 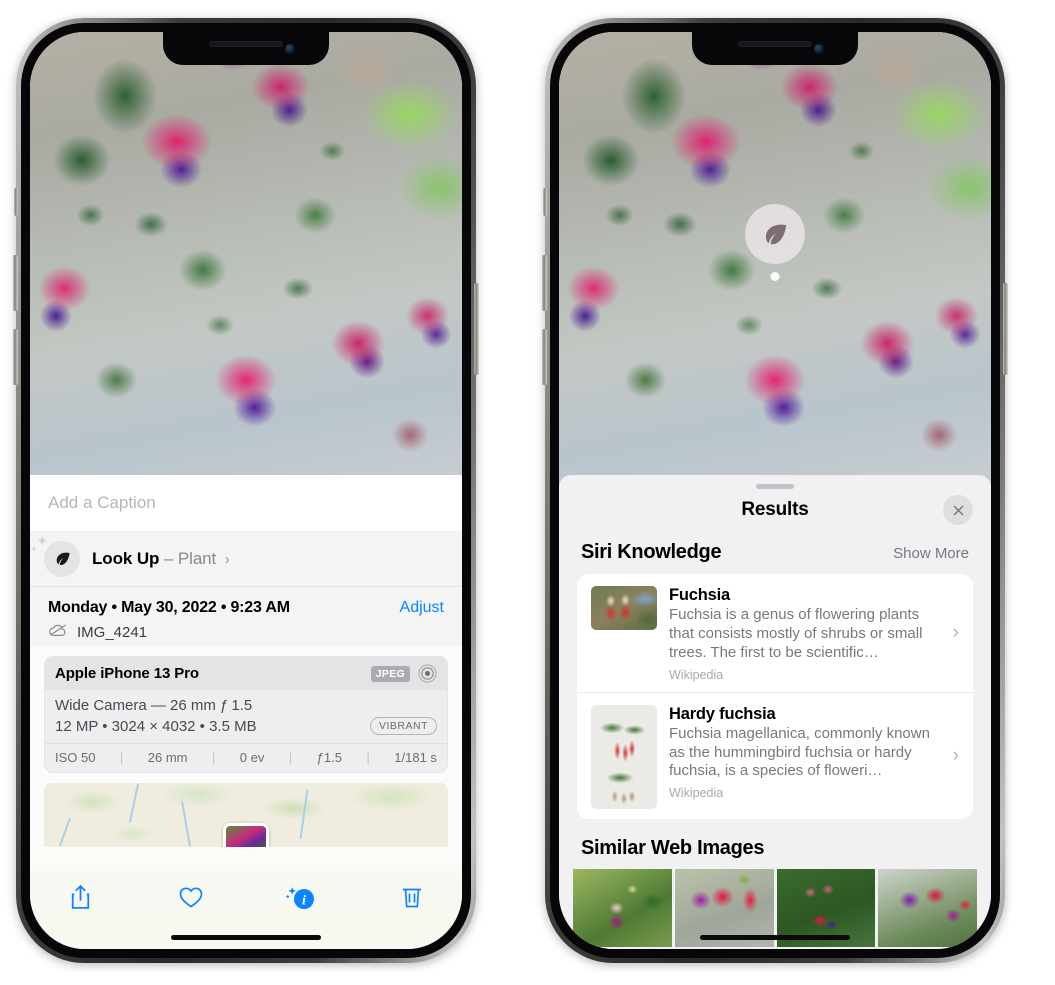 What do you see at coordinates (197, 558) in the screenshot?
I see `look-up-subject: Plant` at bounding box center [197, 558].